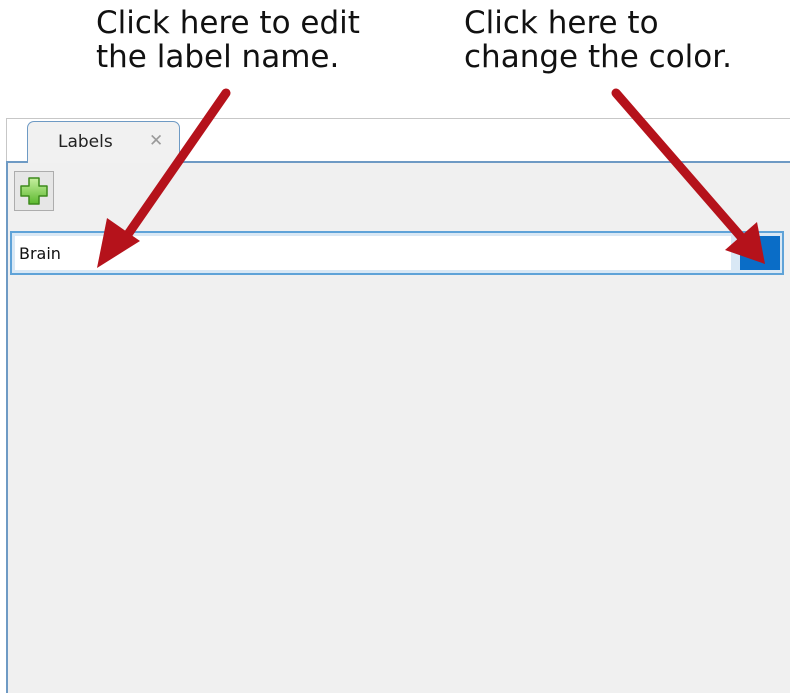 Image resolution: width=790 pixels, height=693 pixels. What do you see at coordinates (156, 141) in the screenshot?
I see `close-icon: ✕` at bounding box center [156, 141].